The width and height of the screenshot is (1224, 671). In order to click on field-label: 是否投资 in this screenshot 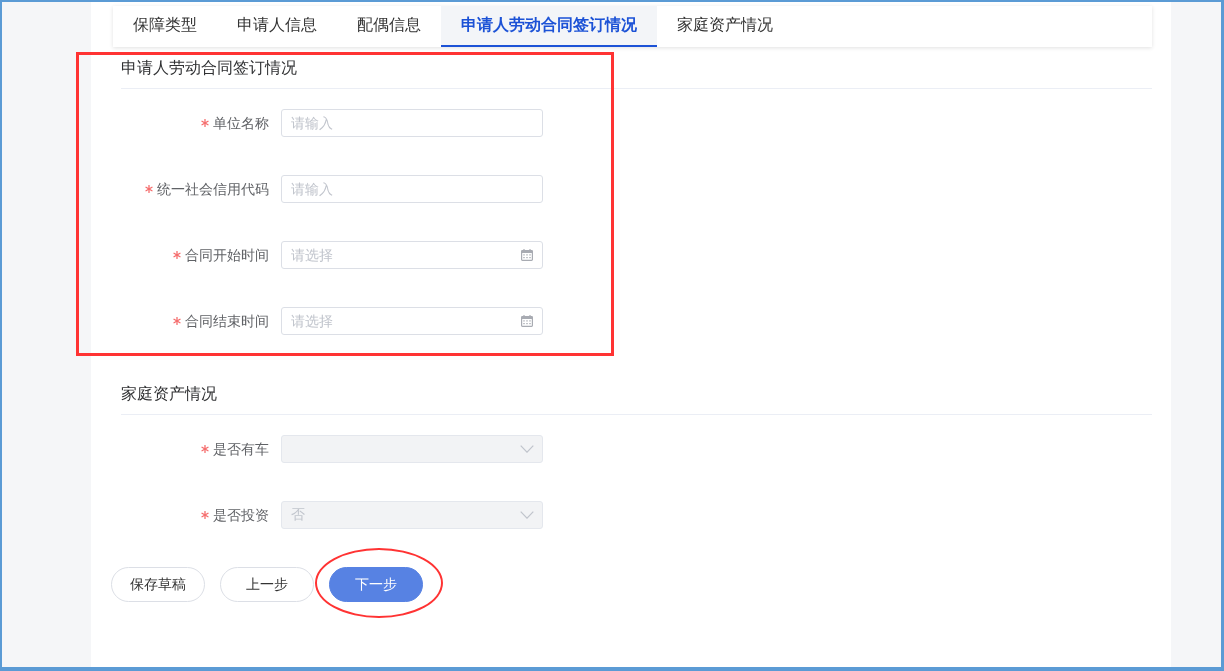, I will do `click(241, 515)`.